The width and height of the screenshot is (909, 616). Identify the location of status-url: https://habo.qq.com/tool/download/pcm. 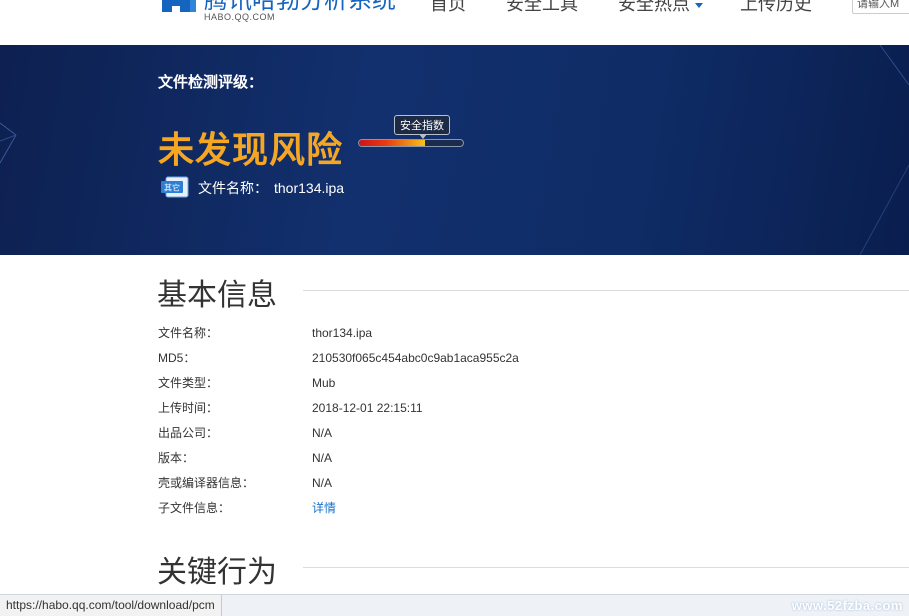
(111, 605).